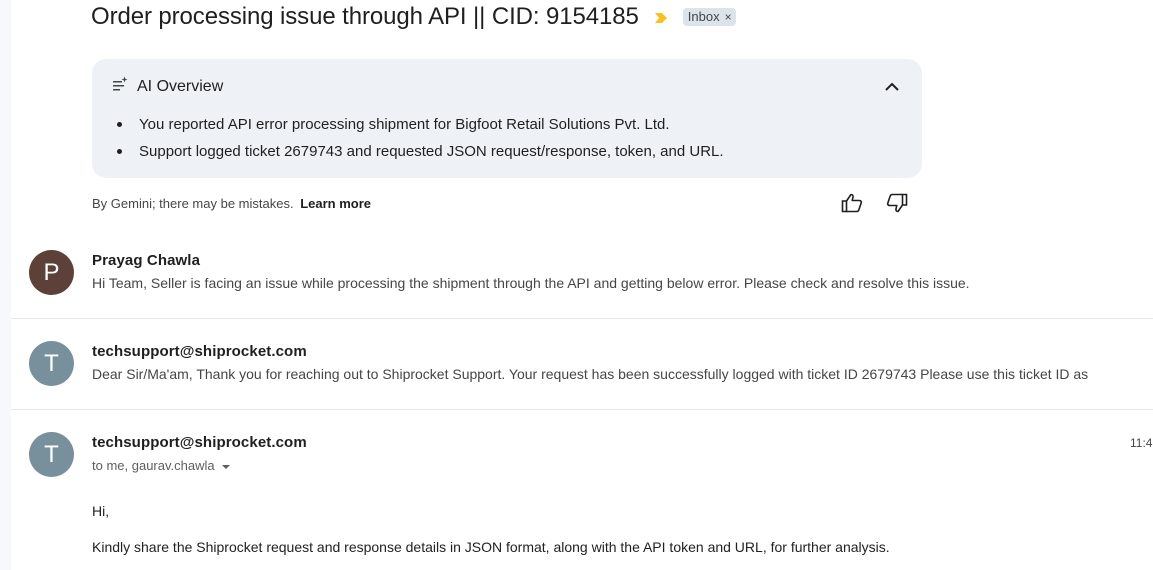 This screenshot has height=570, width=1153. What do you see at coordinates (146, 260) in the screenshot?
I see `sender-name: Prayag Chawla` at bounding box center [146, 260].